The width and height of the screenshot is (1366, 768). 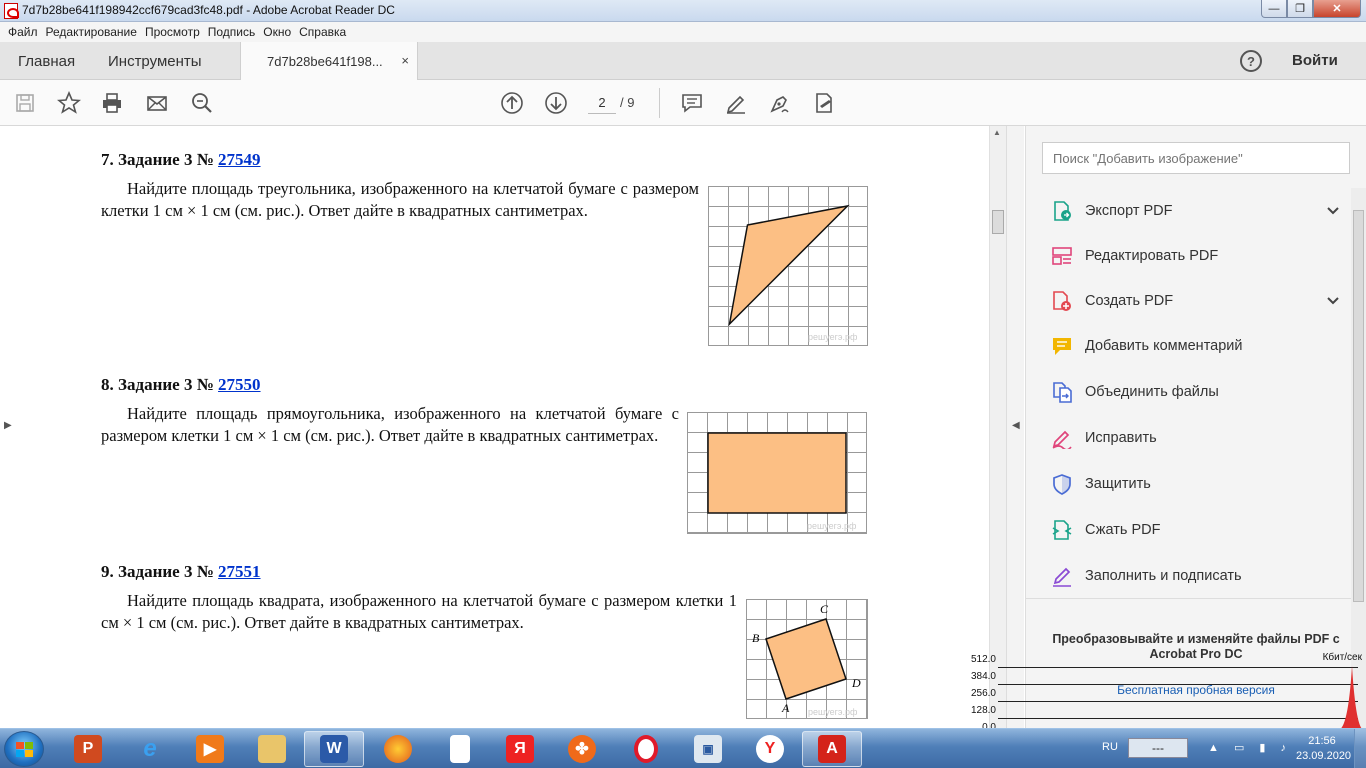 I want to click on right-panel-toggle: ◀, so click(x=1015, y=427).